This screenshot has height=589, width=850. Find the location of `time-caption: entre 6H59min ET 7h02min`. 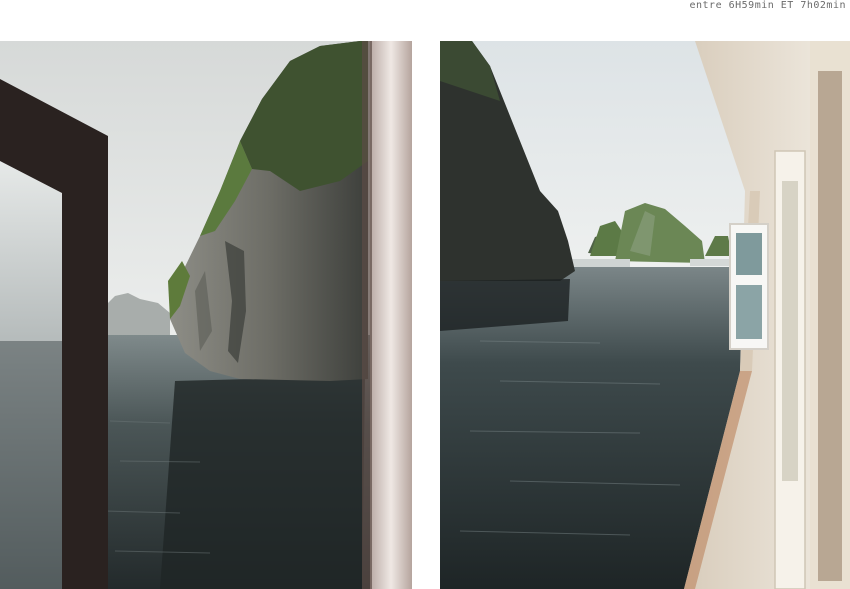

time-caption: entre 6H59min ET 7h02min is located at coordinates (767, 5).